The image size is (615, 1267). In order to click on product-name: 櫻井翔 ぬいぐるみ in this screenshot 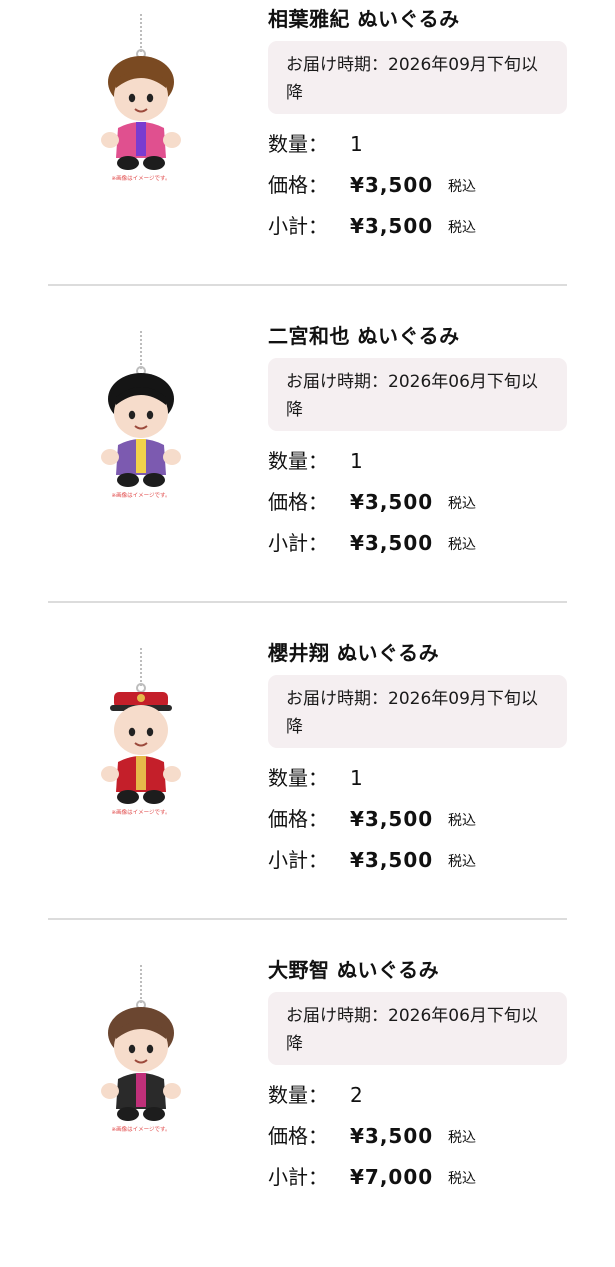, I will do `click(353, 651)`.